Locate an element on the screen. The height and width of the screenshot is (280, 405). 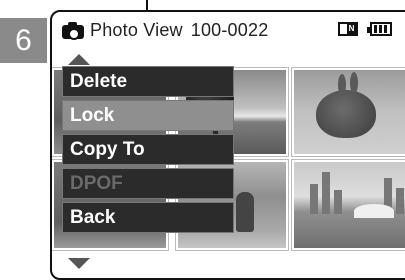
file-number: 100-0022 is located at coordinates (229, 29).